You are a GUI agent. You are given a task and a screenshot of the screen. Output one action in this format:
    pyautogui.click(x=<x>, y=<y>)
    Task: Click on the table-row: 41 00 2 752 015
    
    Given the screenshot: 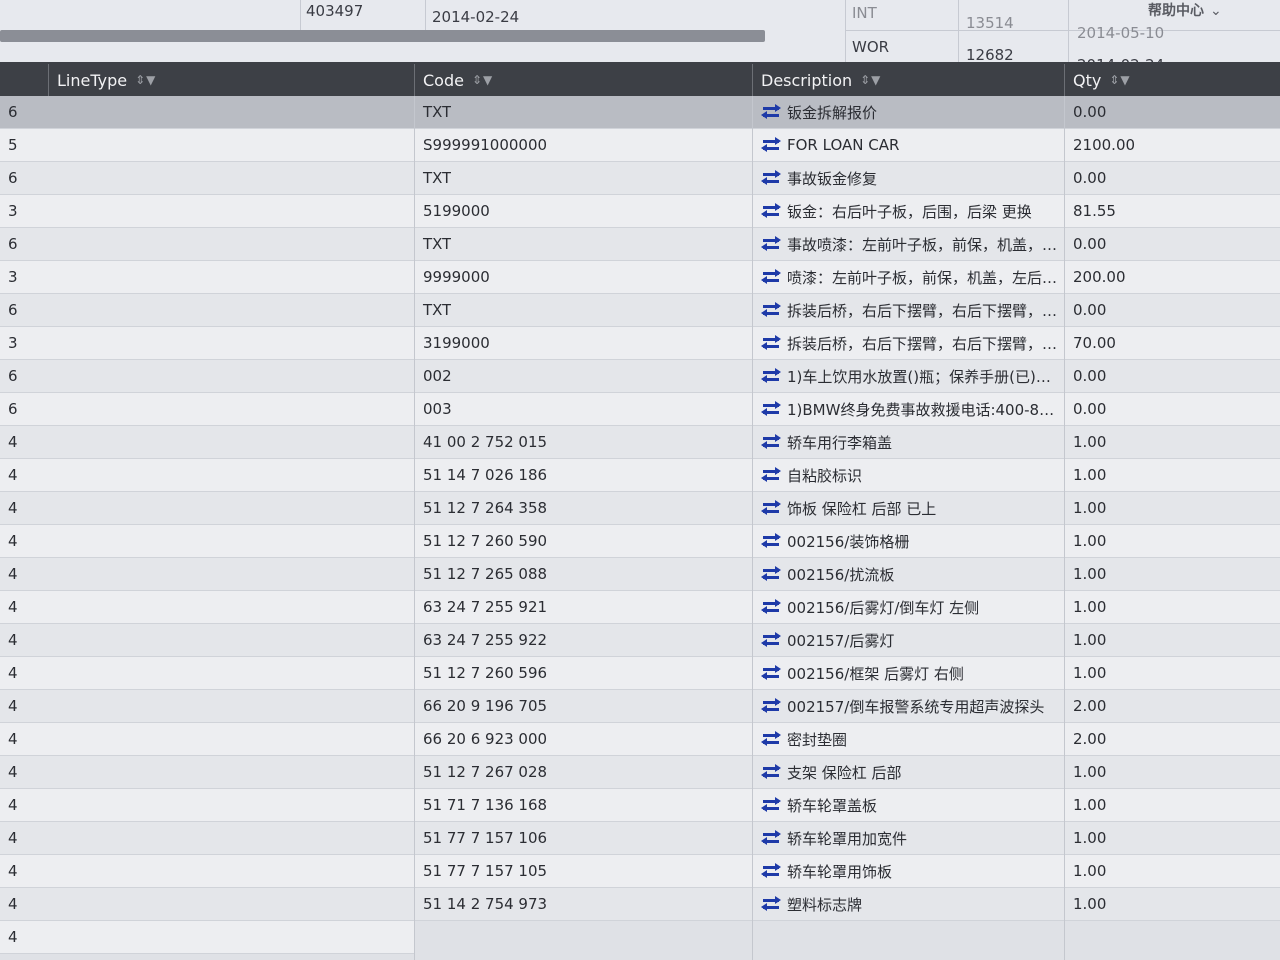 What is the action you would take?
    pyautogui.click(x=584, y=442)
    